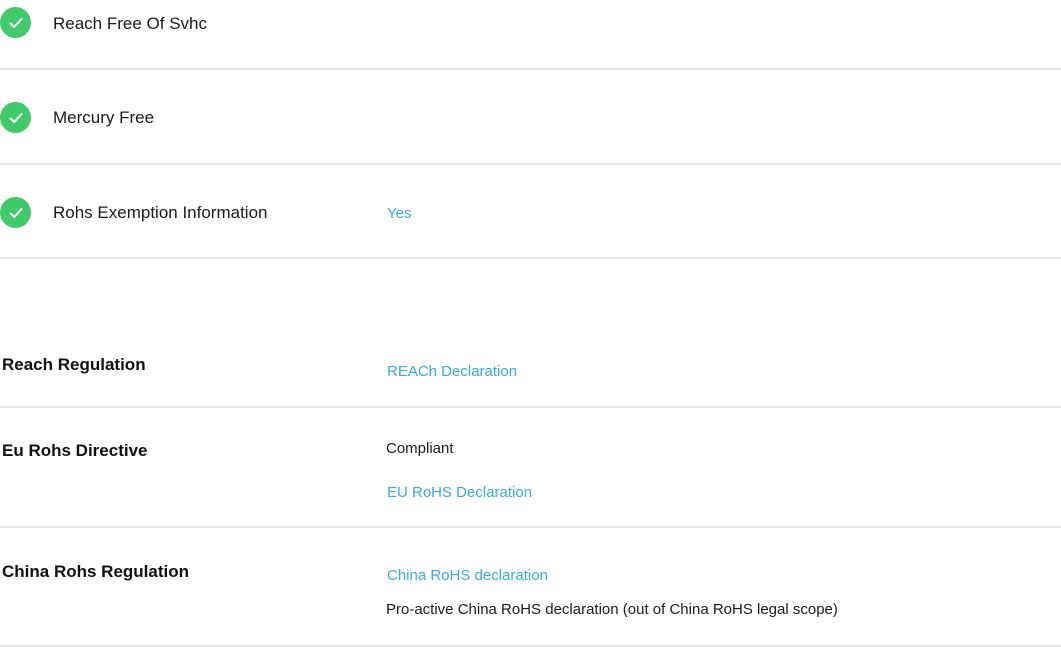 The image size is (1061, 647). I want to click on china-rohs-declaration-link: China RoHS declaration, so click(467, 576).